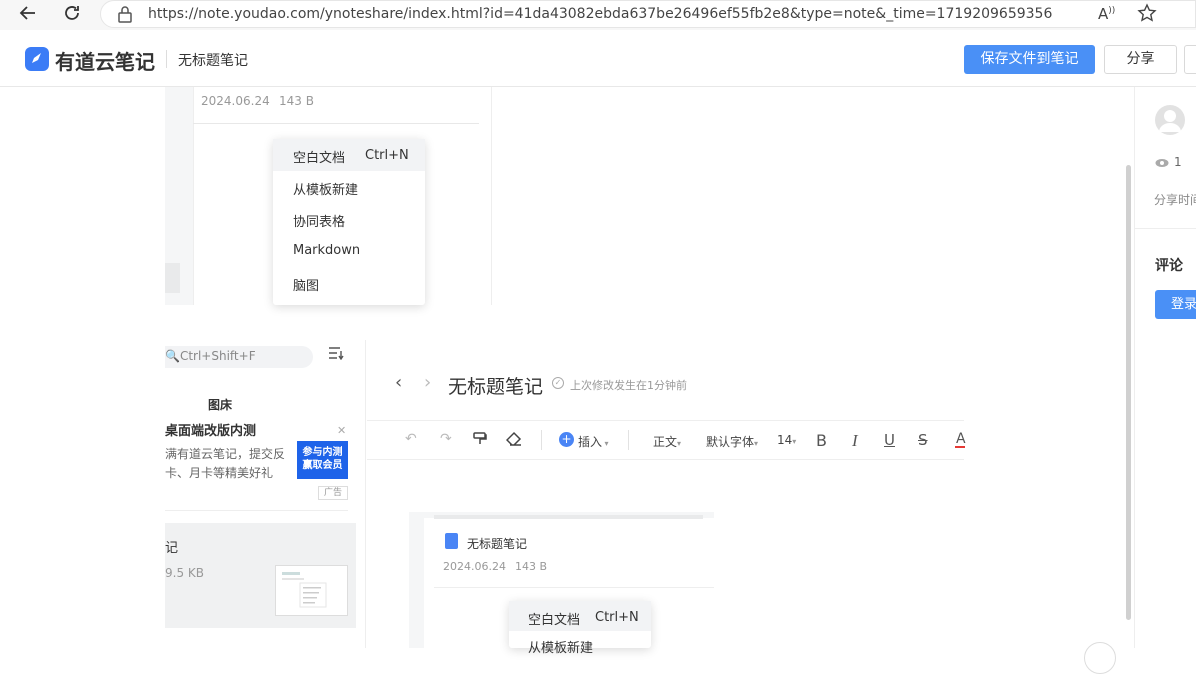  I want to click on scrollbar-thumb, so click(1128, 392).